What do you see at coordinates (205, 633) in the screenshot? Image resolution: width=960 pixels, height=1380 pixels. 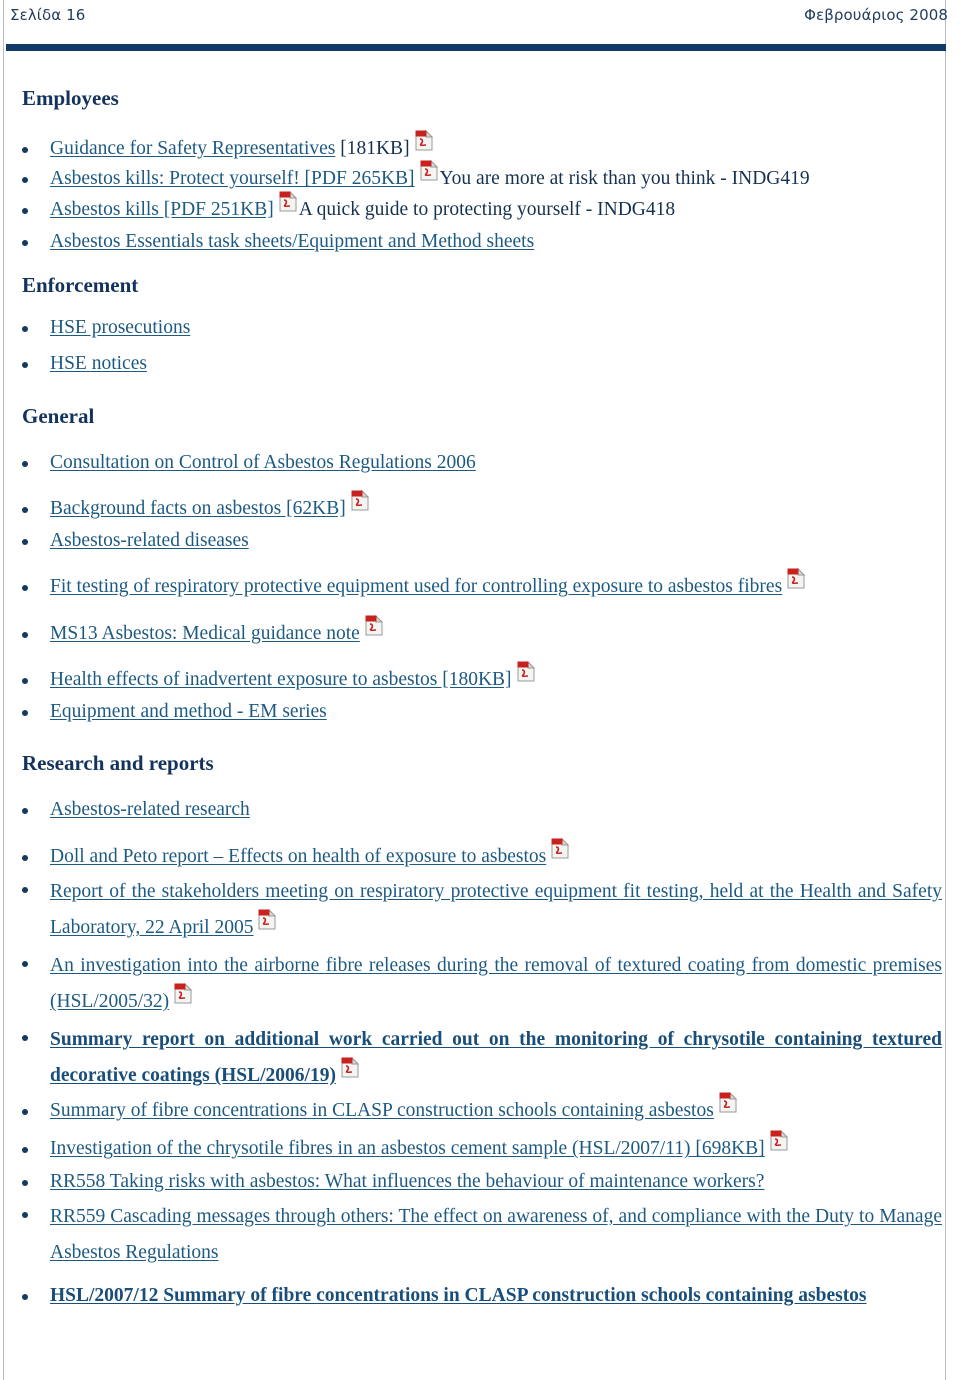 I see `link-ms13-medical-guidance-note: MS13 Asbestos: Medical guidance note` at bounding box center [205, 633].